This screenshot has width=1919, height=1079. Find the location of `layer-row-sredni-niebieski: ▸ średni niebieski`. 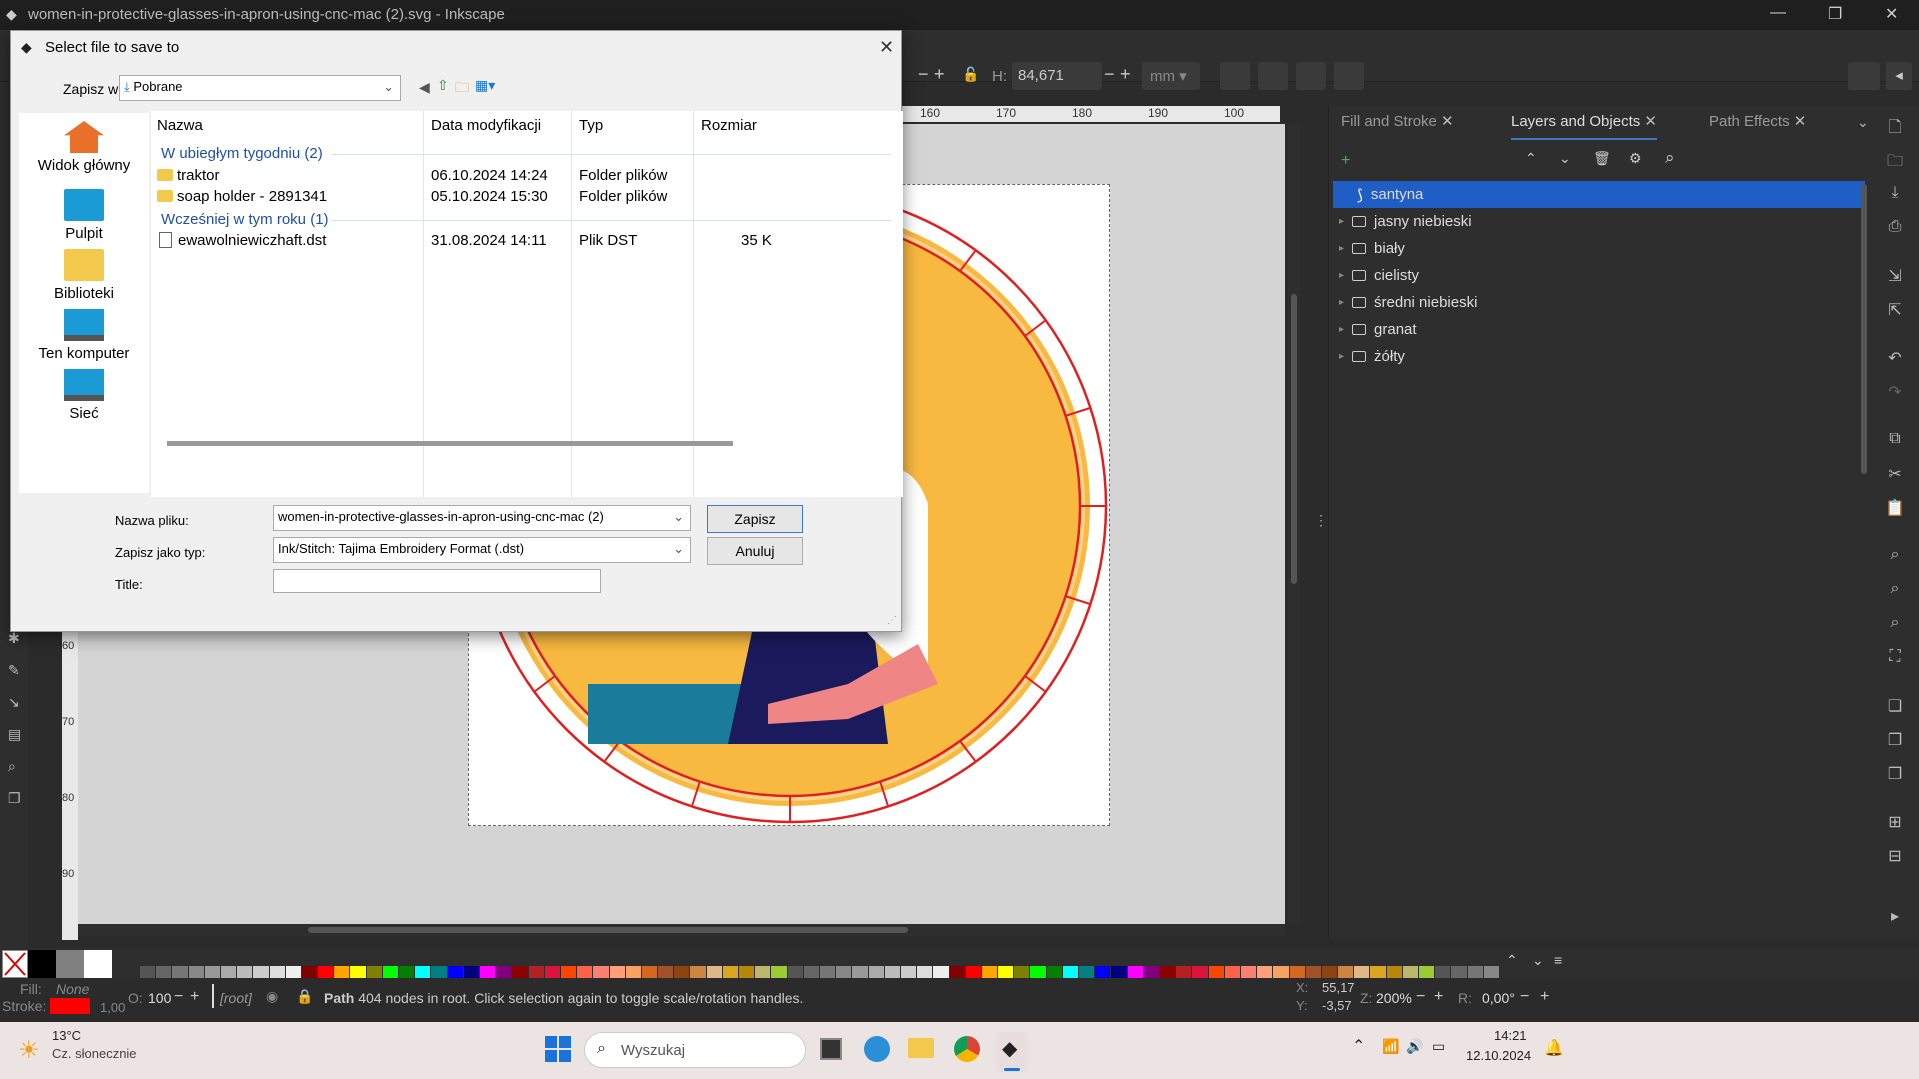

layer-row-sredni-niebieski: ▸ średni niebieski is located at coordinates (1599, 302).